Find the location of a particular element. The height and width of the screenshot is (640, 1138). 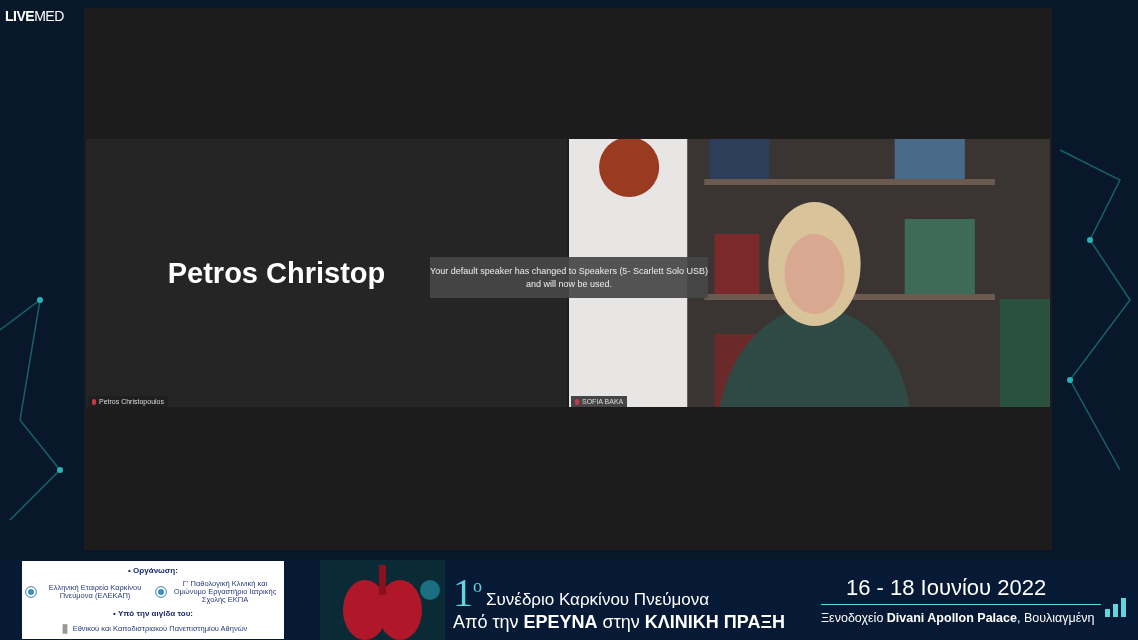

conference-dates: 16 - 18 Ιουνίου 2022 is located at coordinates (961, 590).